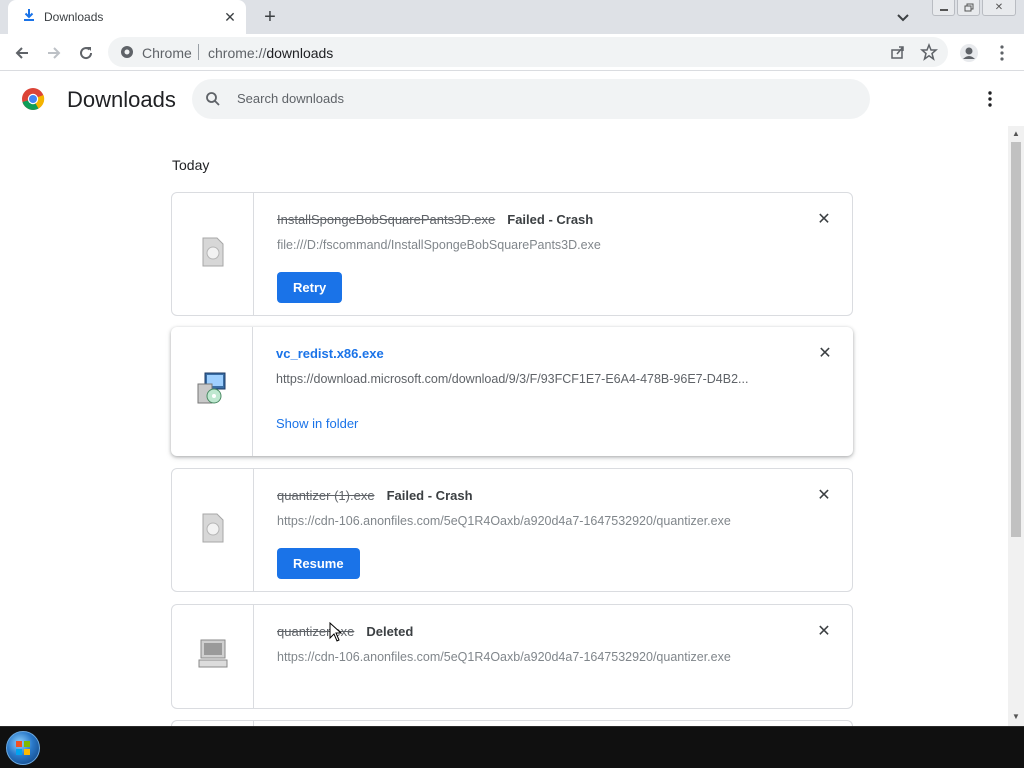 The image size is (1024, 768). What do you see at coordinates (270, 17) in the screenshot?
I see `new-tab-button: +` at bounding box center [270, 17].